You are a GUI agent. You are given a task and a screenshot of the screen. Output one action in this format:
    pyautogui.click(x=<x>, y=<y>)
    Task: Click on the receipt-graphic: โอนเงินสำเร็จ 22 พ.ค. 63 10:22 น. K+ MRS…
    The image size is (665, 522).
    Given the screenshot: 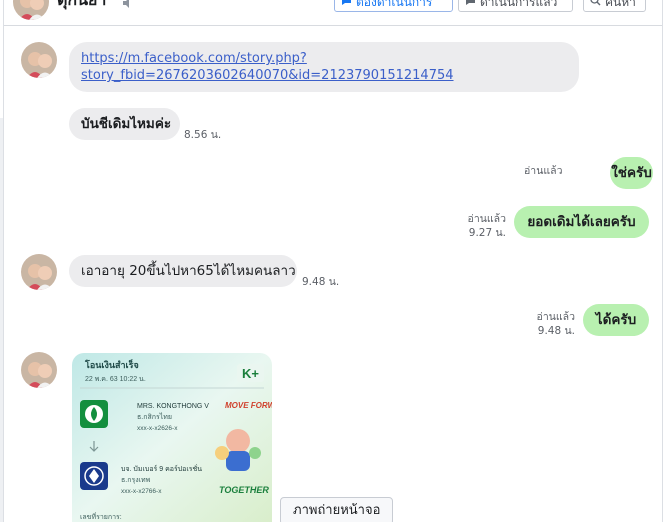 What is the action you would take?
    pyautogui.click(x=172, y=437)
    